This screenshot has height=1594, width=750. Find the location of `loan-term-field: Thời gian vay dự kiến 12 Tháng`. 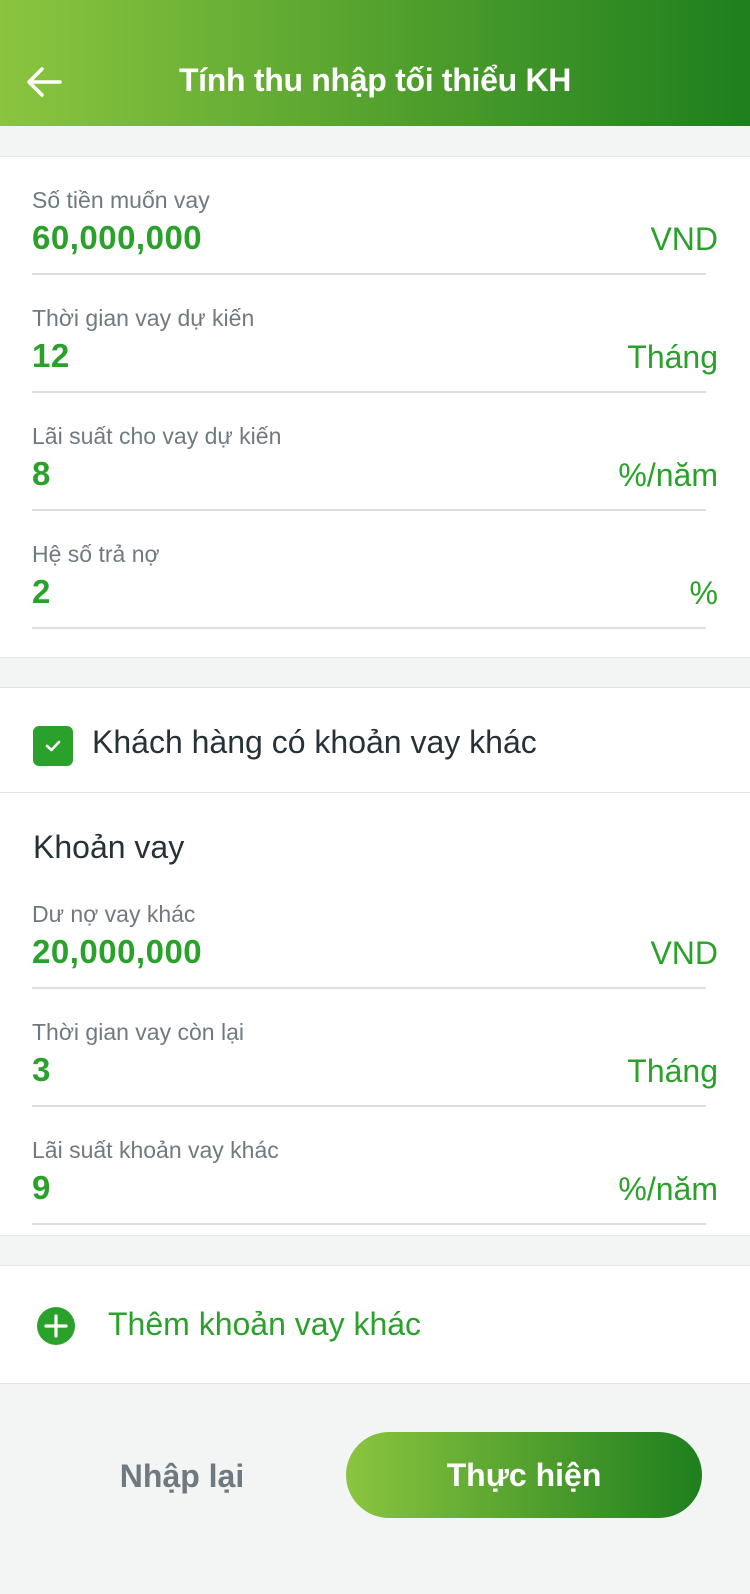

loan-term-field: Thời gian vay dự kiến 12 Tháng is located at coordinates (375, 334).